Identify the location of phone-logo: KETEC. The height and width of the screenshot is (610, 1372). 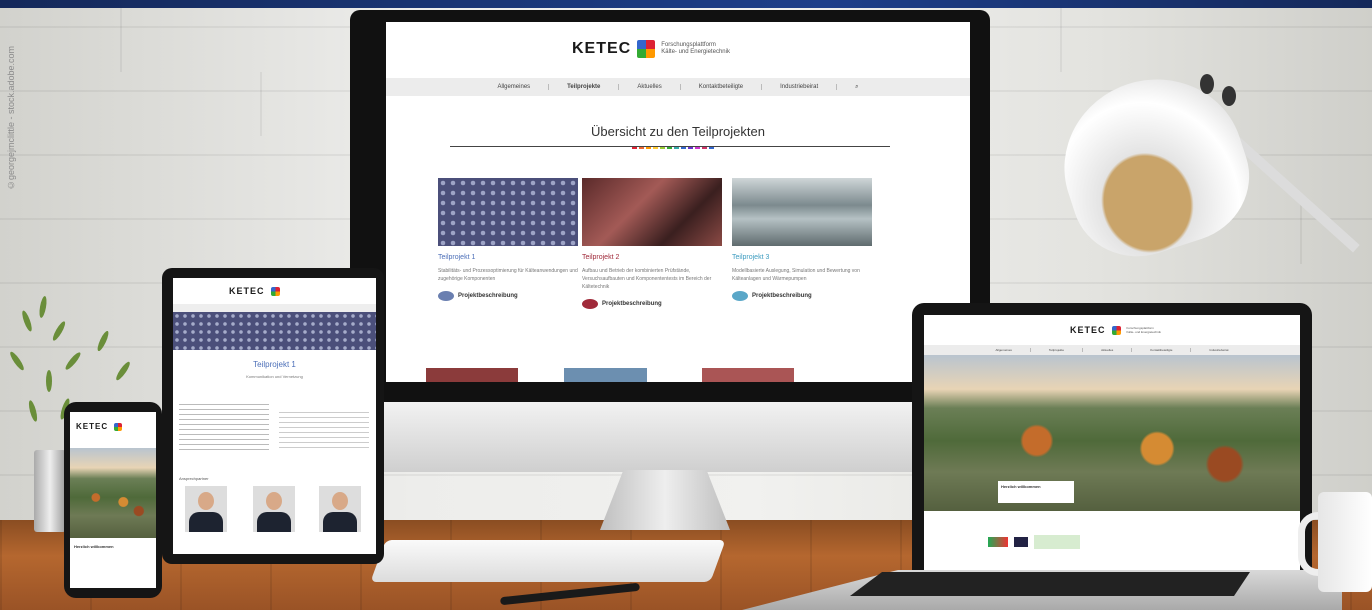
(99, 426).